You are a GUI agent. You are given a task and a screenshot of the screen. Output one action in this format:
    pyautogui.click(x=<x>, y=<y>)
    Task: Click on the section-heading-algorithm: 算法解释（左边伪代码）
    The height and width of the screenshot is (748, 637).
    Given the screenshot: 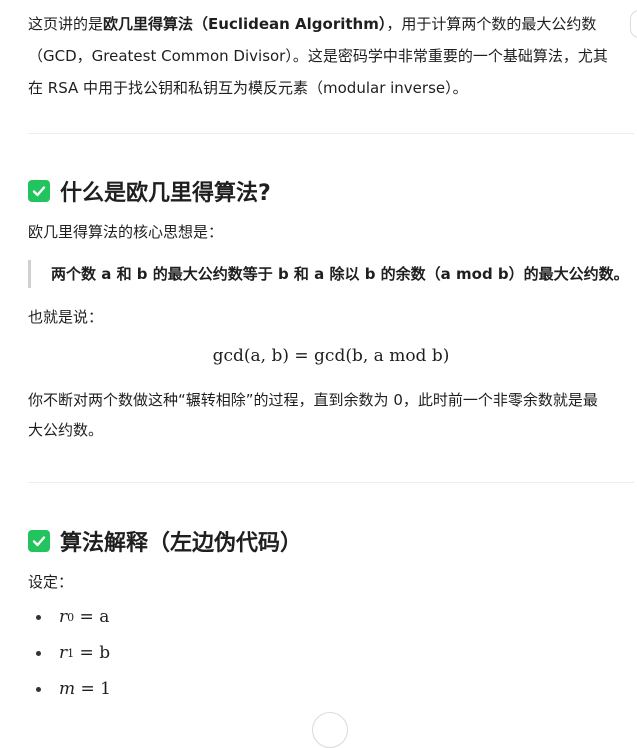 What is the action you would take?
    pyautogui.click(x=165, y=541)
    